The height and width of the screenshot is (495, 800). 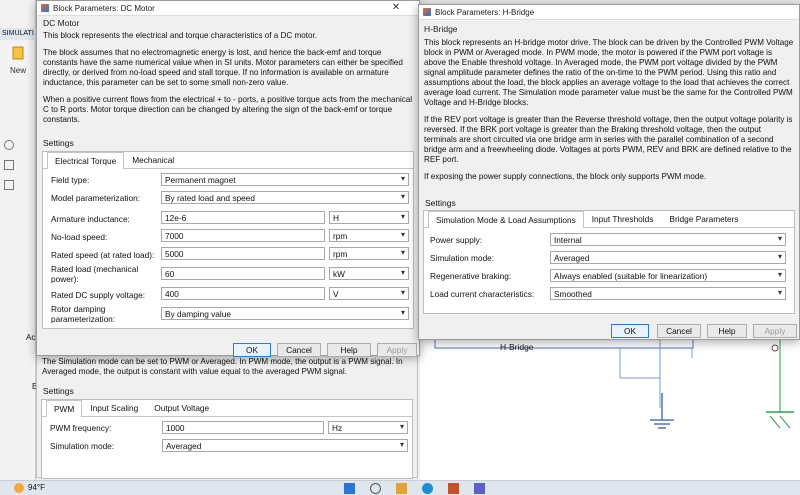 What do you see at coordinates (36, 487) in the screenshot?
I see `weather-text: 94°F` at bounding box center [36, 487].